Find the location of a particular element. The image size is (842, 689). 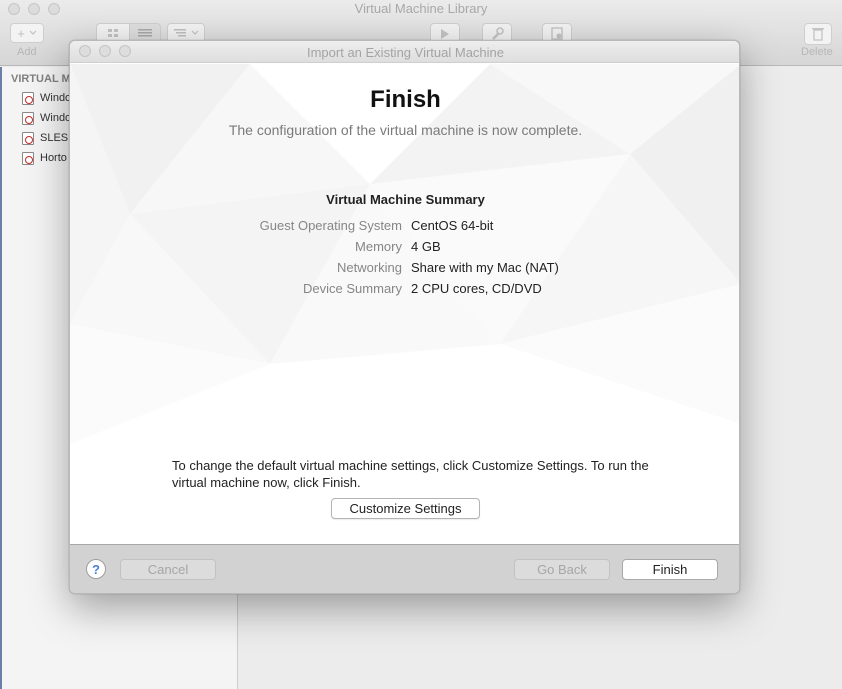

trash-icon is located at coordinates (818, 34).